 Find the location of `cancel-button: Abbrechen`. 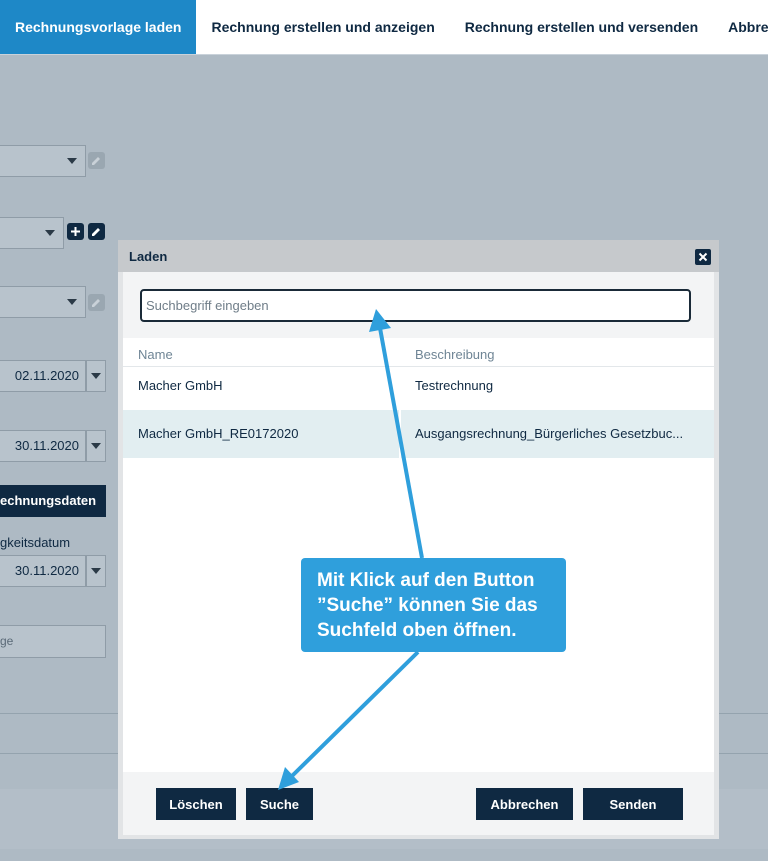

cancel-button: Abbrechen is located at coordinates (524, 804).